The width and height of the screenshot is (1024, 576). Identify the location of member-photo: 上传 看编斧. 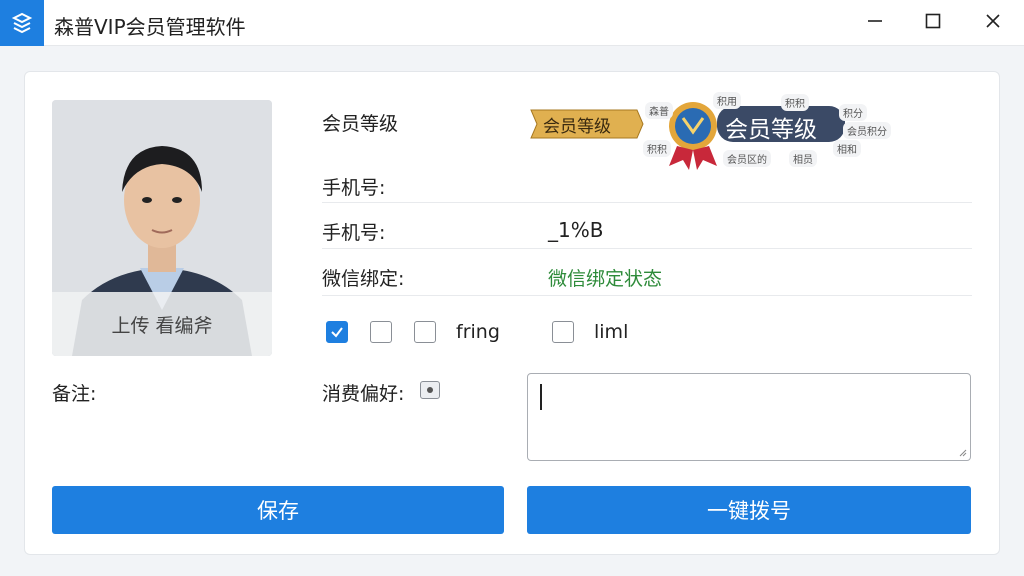
(162, 228).